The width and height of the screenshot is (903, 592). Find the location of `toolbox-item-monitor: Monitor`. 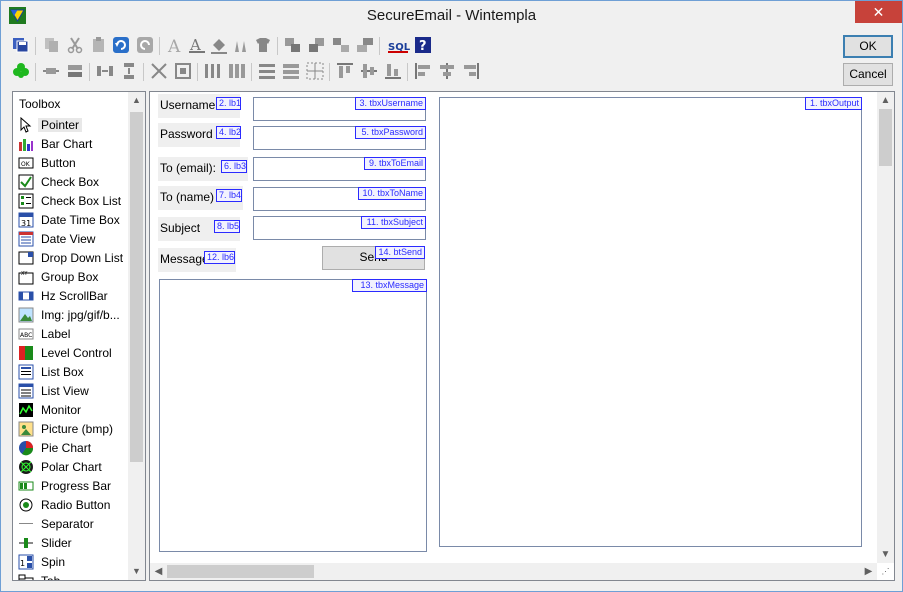

toolbox-item-monitor: Monitor is located at coordinates (71, 410).